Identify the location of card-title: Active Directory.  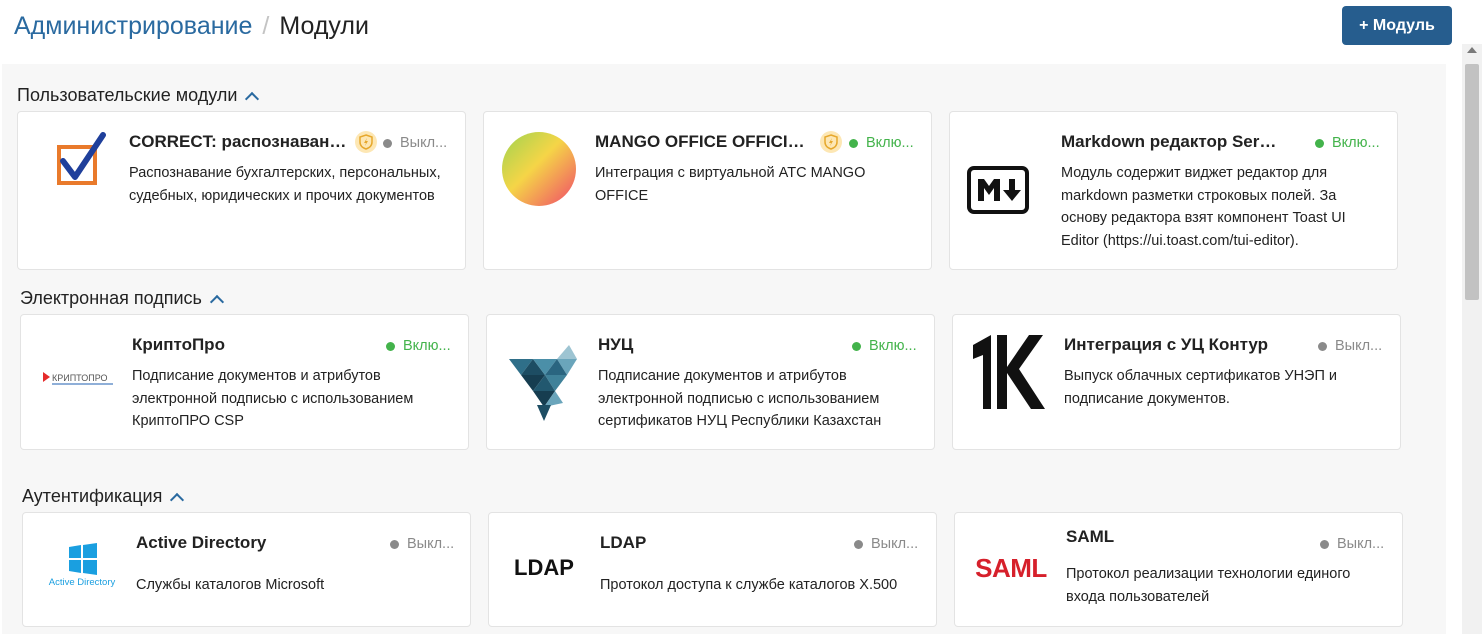
(201, 542).